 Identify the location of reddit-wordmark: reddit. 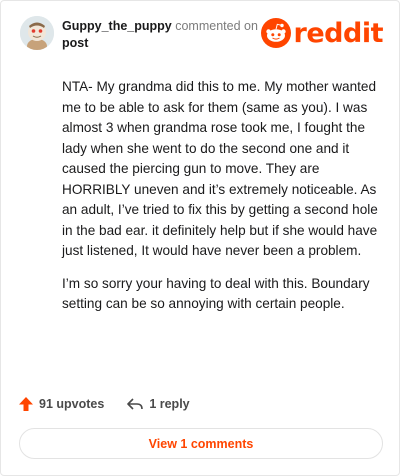
(338, 33).